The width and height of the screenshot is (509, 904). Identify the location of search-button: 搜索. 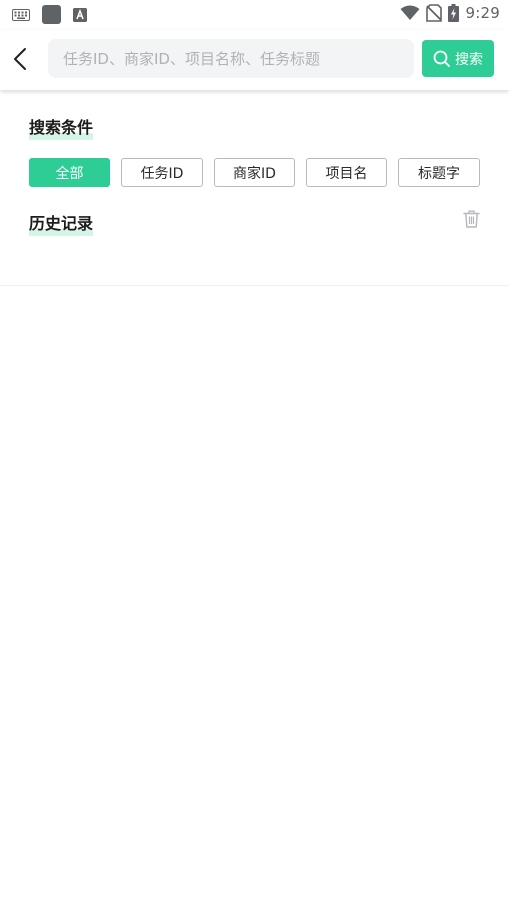
(458, 58).